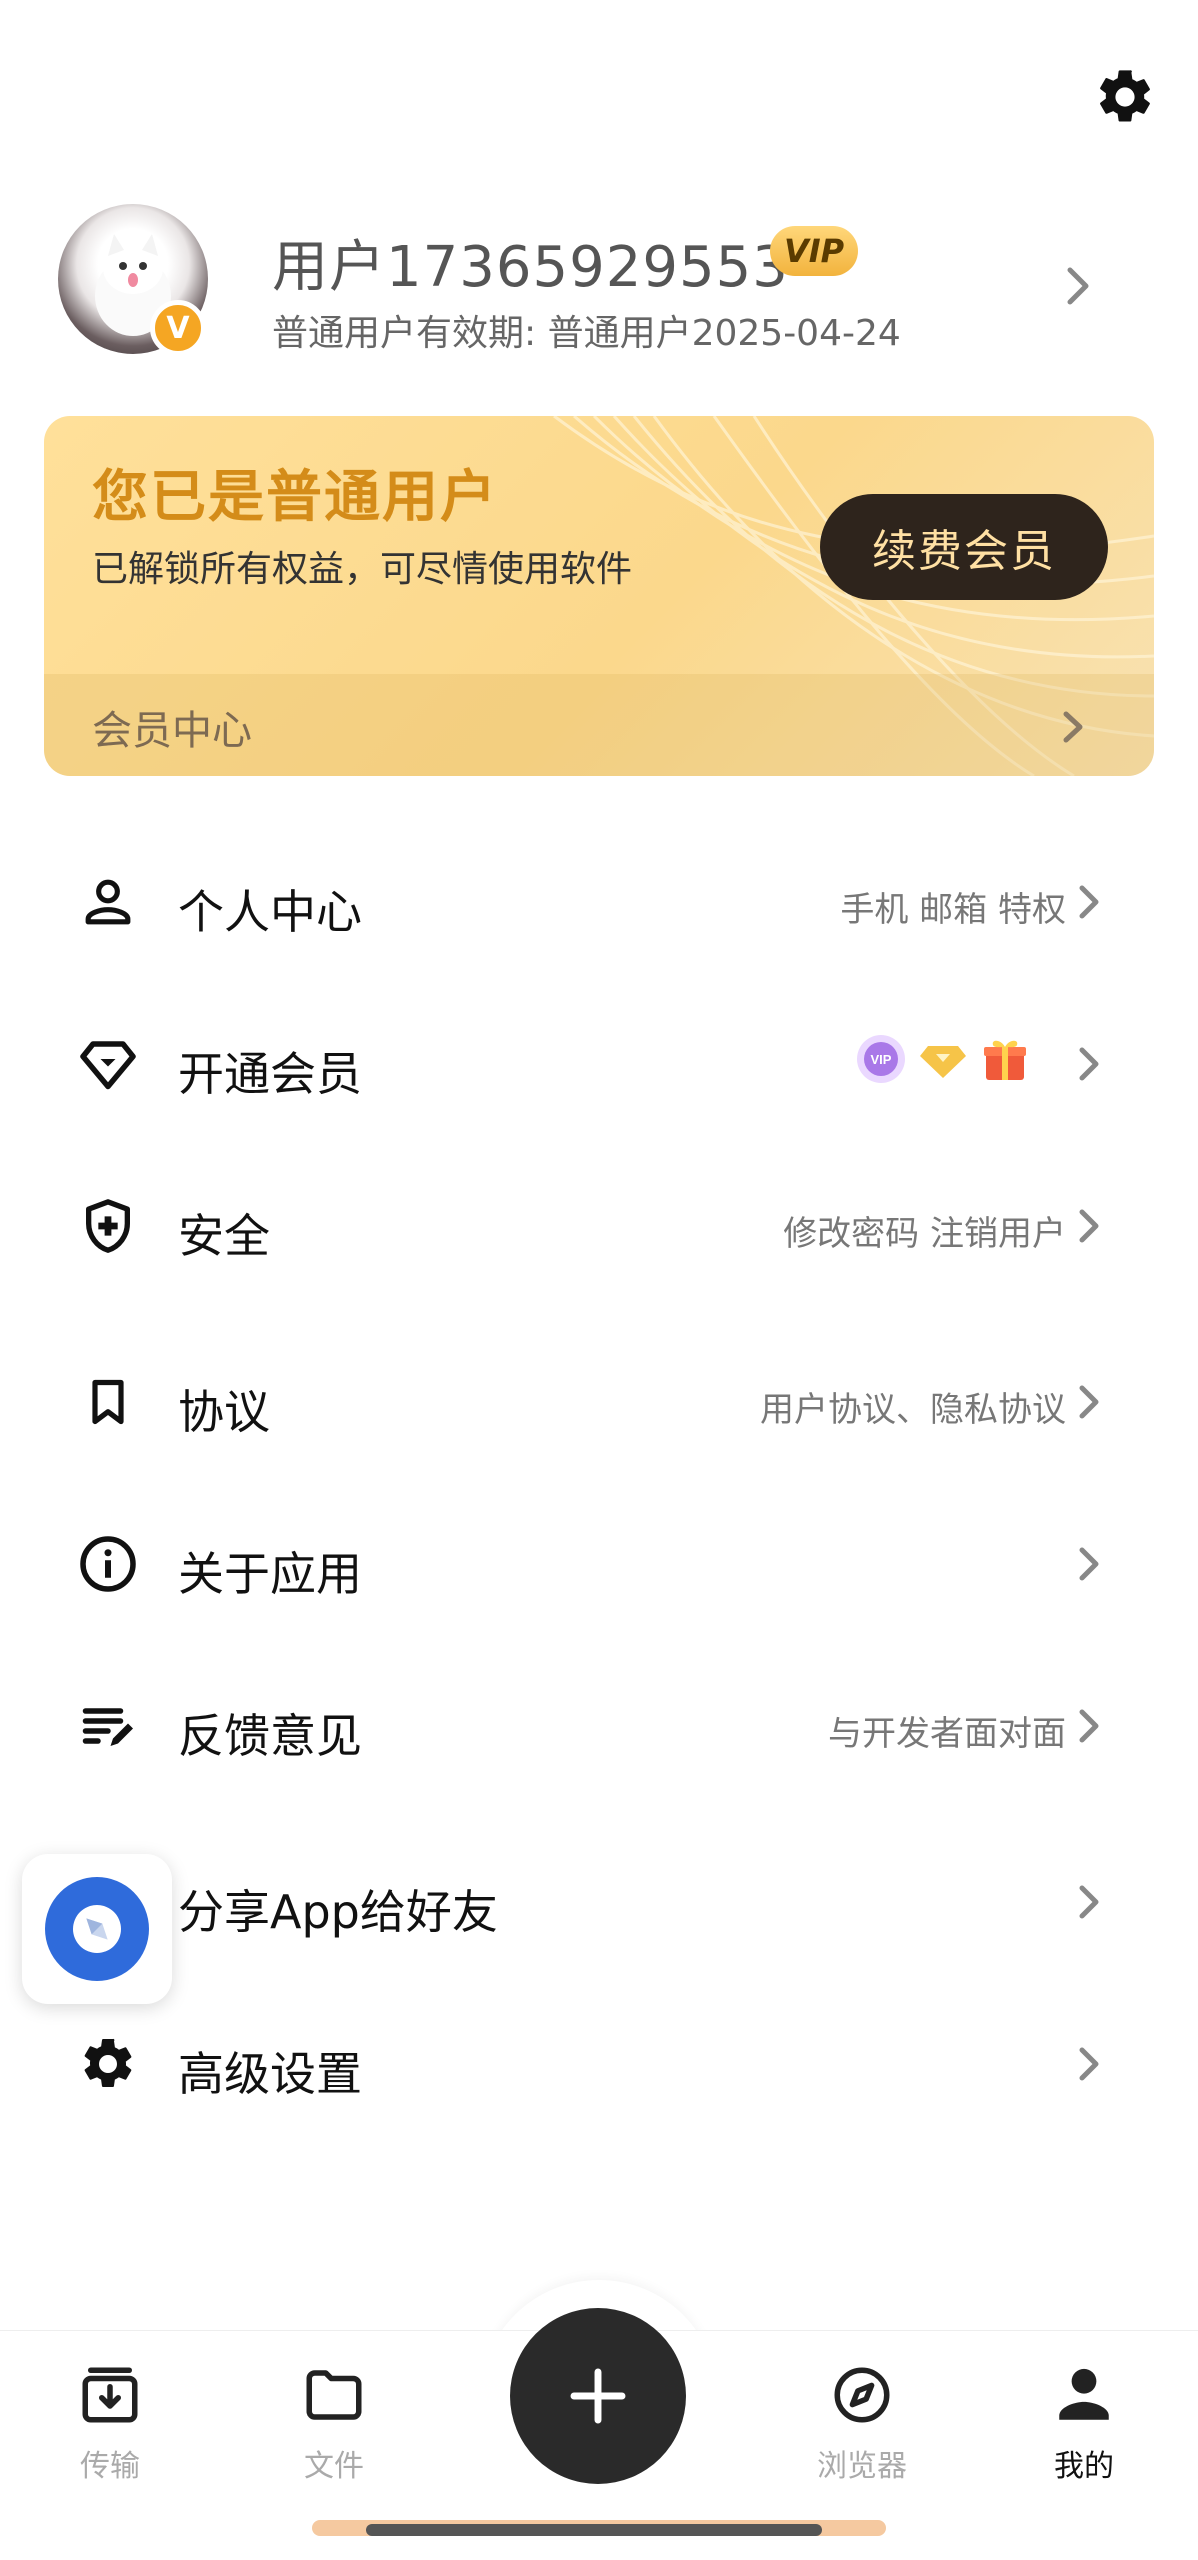 Image resolution: width=1198 pixels, height=2560 pixels. What do you see at coordinates (172, 731) in the screenshot?
I see `member-center-label: 会员中心` at bounding box center [172, 731].